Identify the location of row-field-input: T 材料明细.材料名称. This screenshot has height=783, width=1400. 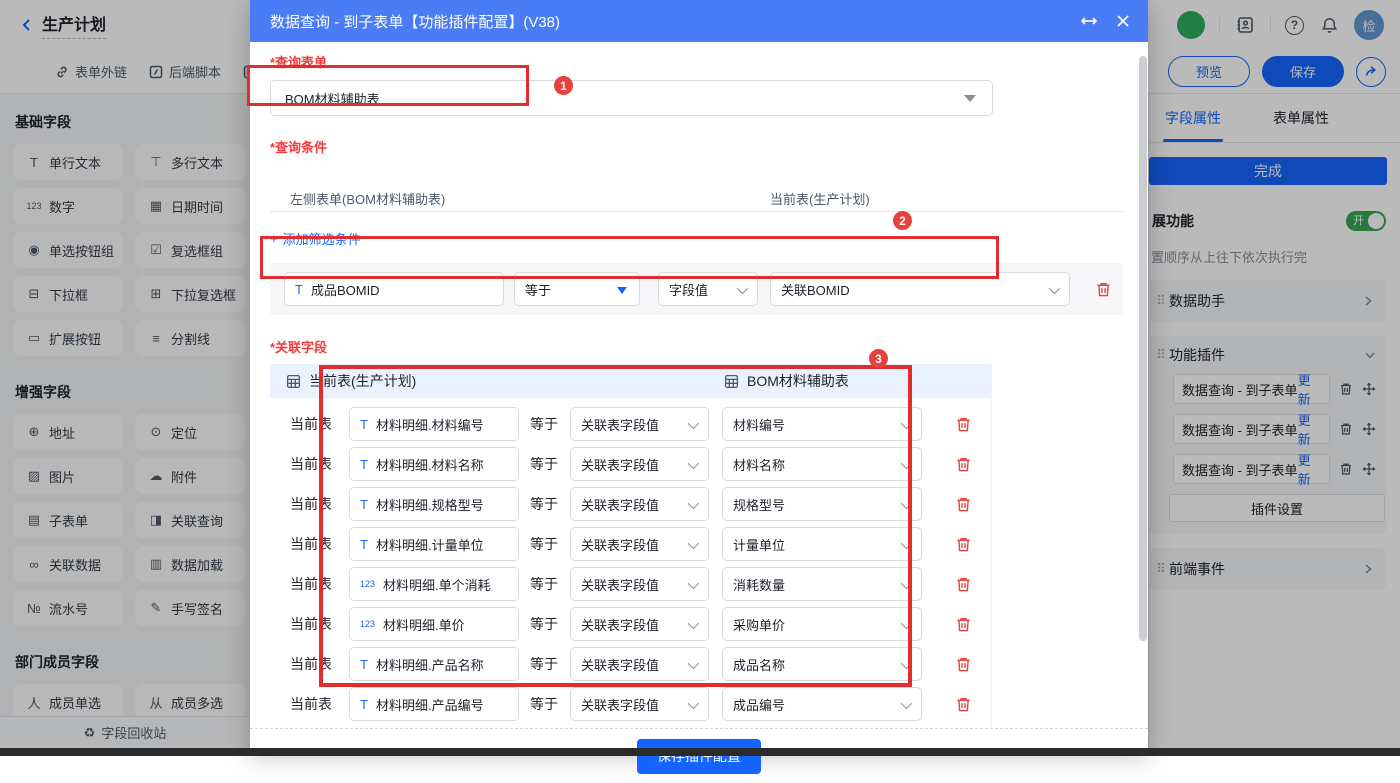
(434, 464).